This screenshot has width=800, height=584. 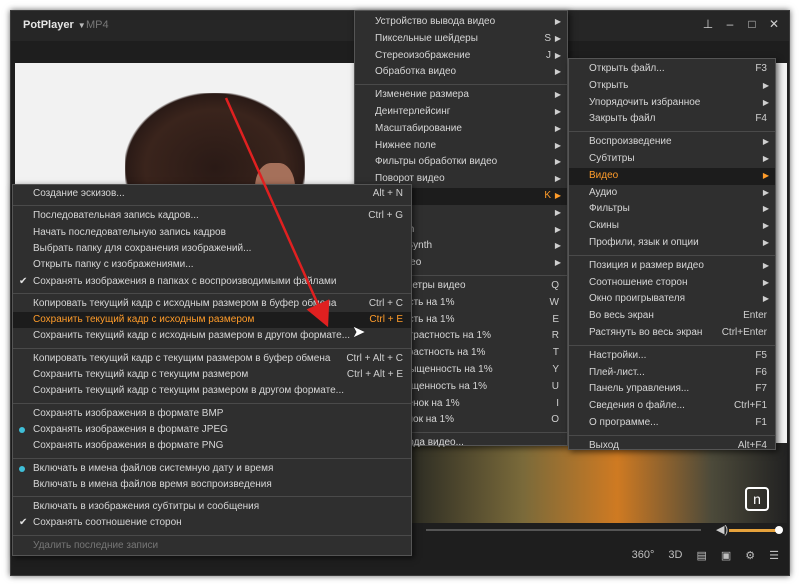 I want to click on menu-item: Сохранять изображения в формате JPEG, so click(x=212, y=430).